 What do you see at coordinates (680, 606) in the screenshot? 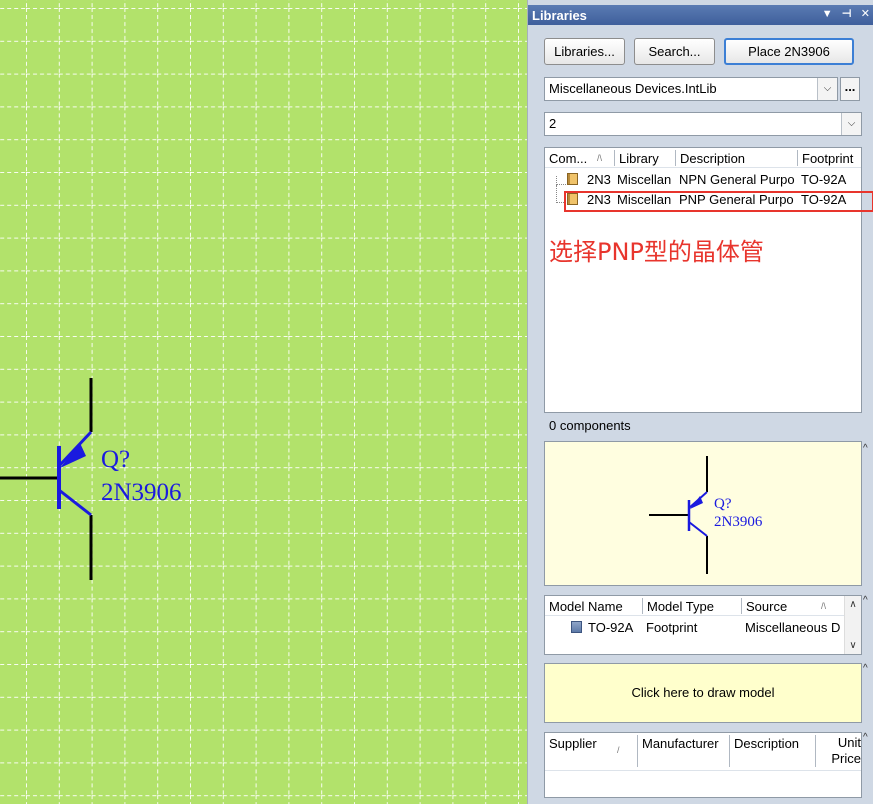
I see `column-model-type: Model Type` at bounding box center [680, 606].